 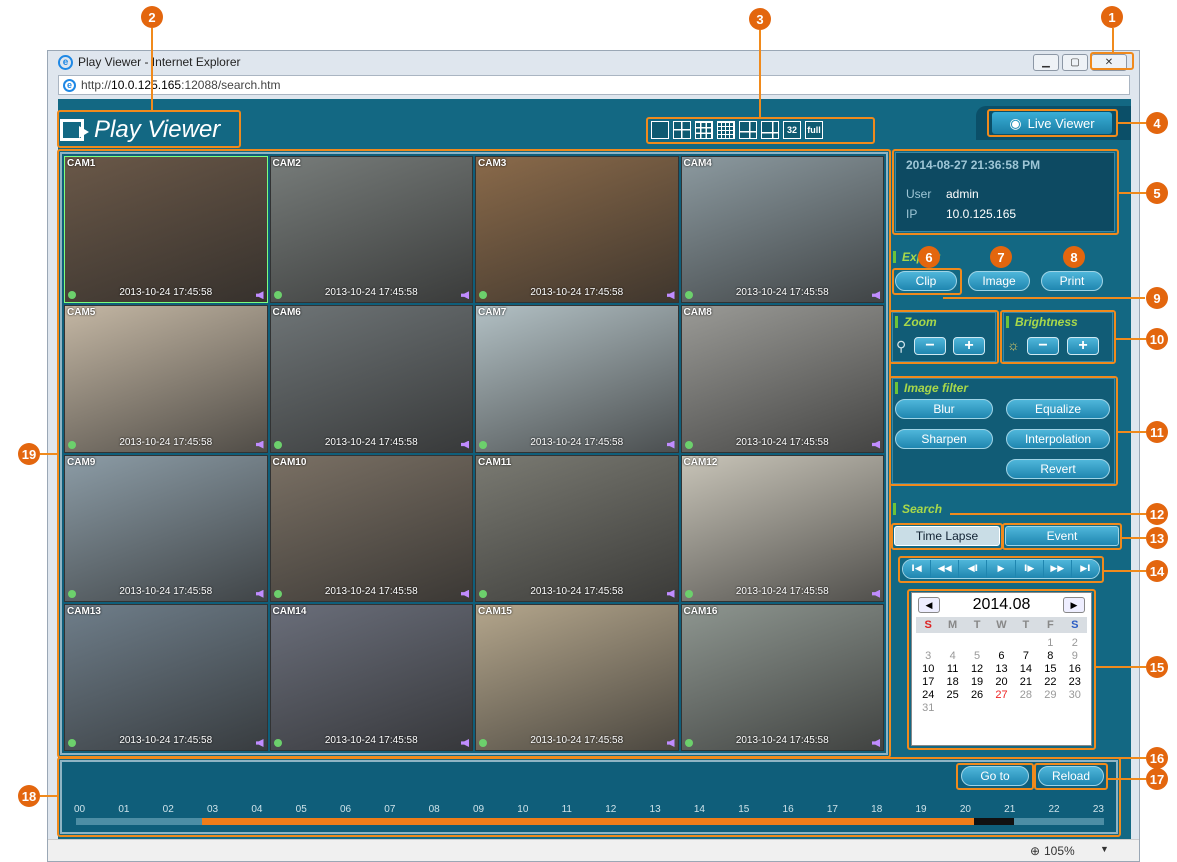 What do you see at coordinates (146, 85) in the screenshot?
I see `url-host: 10.0.125.165` at bounding box center [146, 85].